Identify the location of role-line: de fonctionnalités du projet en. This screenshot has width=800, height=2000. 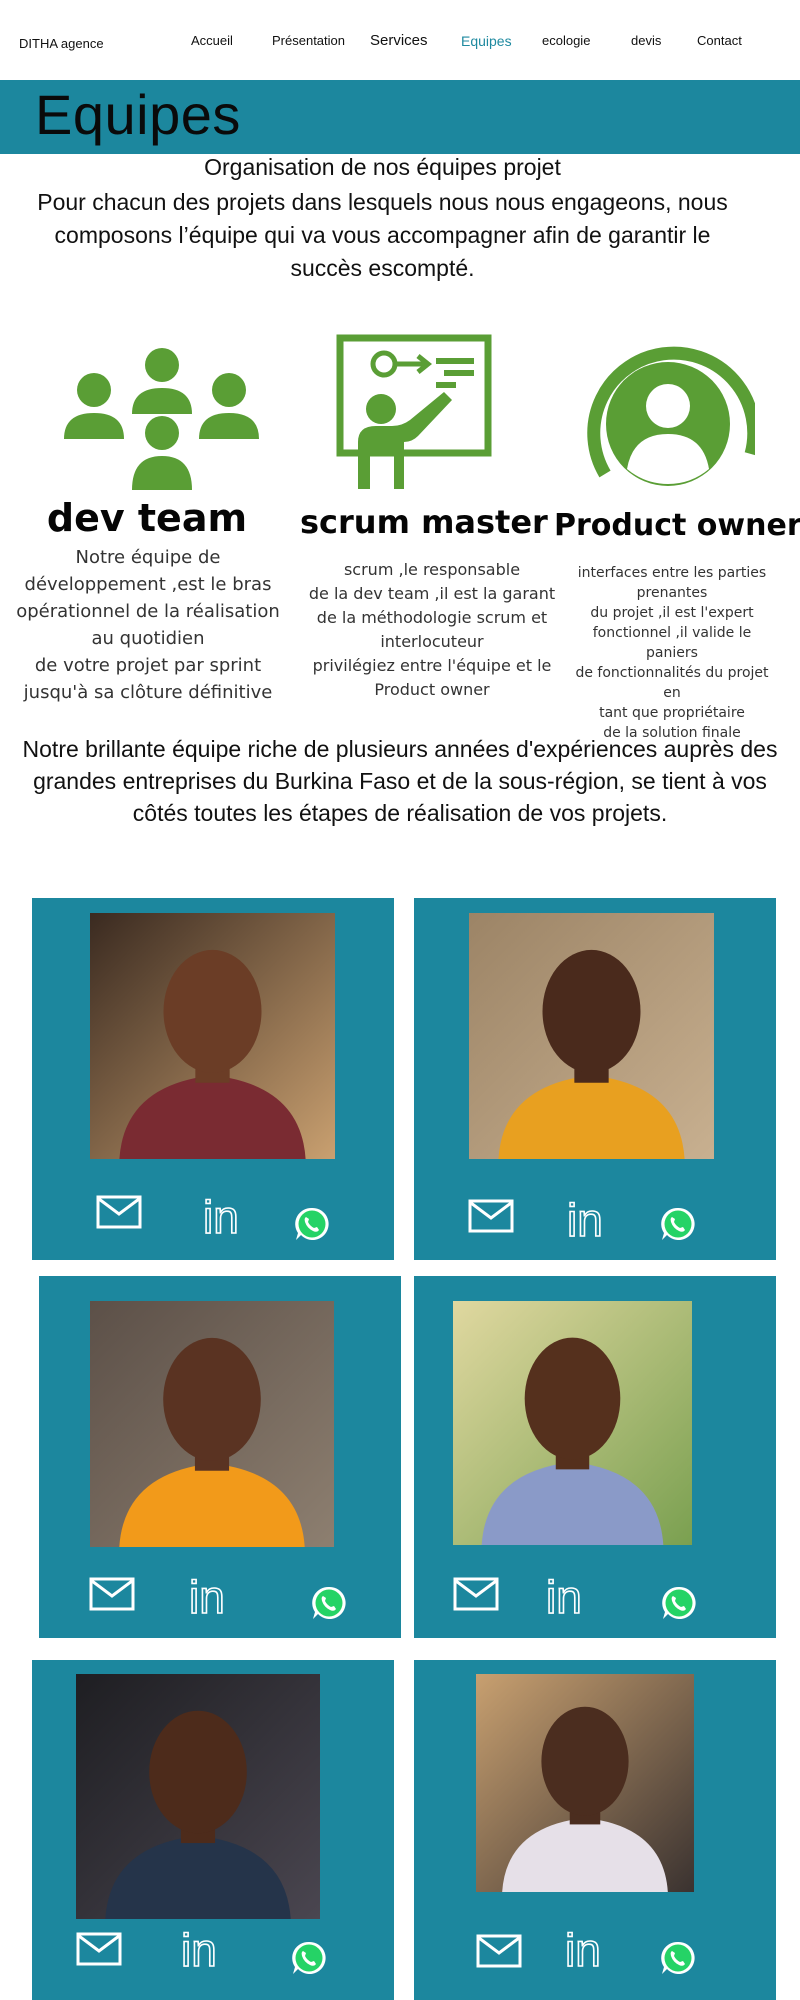
(672, 683).